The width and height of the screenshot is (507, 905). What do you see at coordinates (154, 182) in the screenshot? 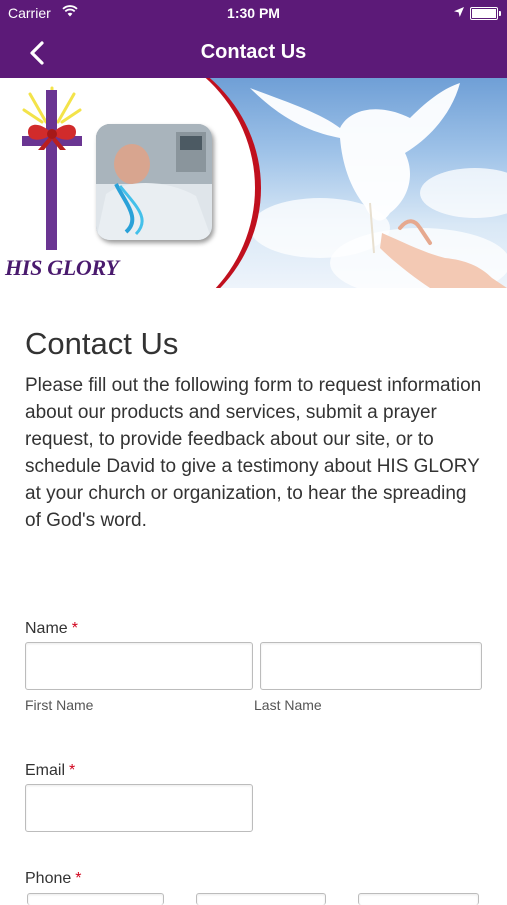
I see `hospital-photo` at bounding box center [154, 182].